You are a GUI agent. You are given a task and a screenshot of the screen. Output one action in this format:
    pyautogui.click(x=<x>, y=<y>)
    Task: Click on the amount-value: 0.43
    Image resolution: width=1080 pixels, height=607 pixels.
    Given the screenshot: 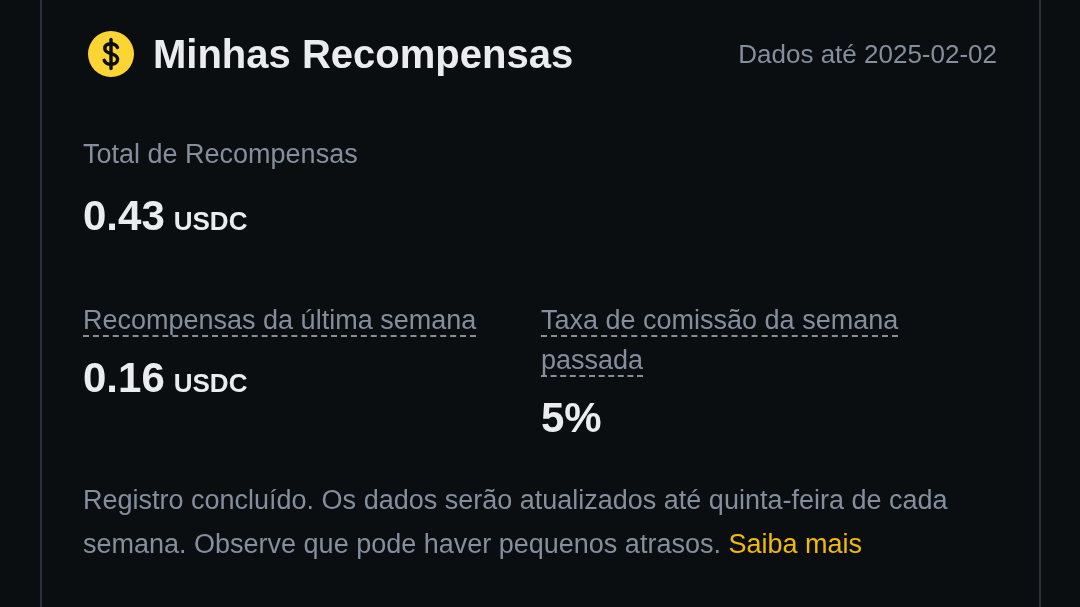 What is the action you would take?
    pyautogui.click(x=124, y=216)
    